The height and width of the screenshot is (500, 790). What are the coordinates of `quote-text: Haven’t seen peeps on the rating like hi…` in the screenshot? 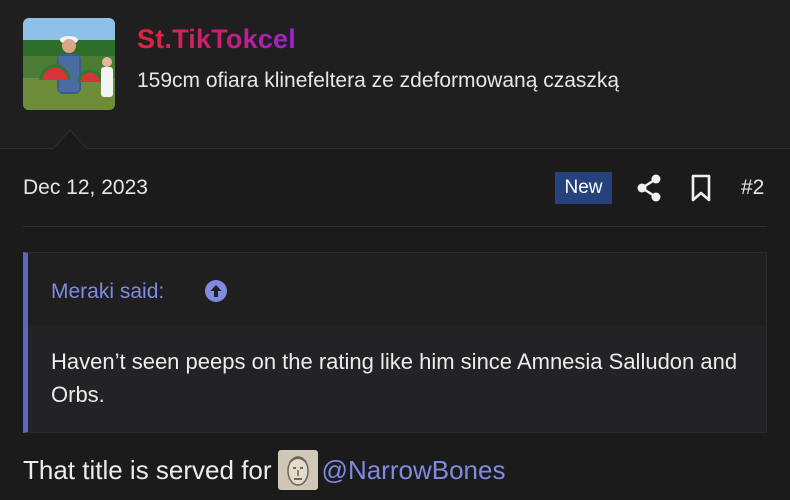 It's located at (394, 378).